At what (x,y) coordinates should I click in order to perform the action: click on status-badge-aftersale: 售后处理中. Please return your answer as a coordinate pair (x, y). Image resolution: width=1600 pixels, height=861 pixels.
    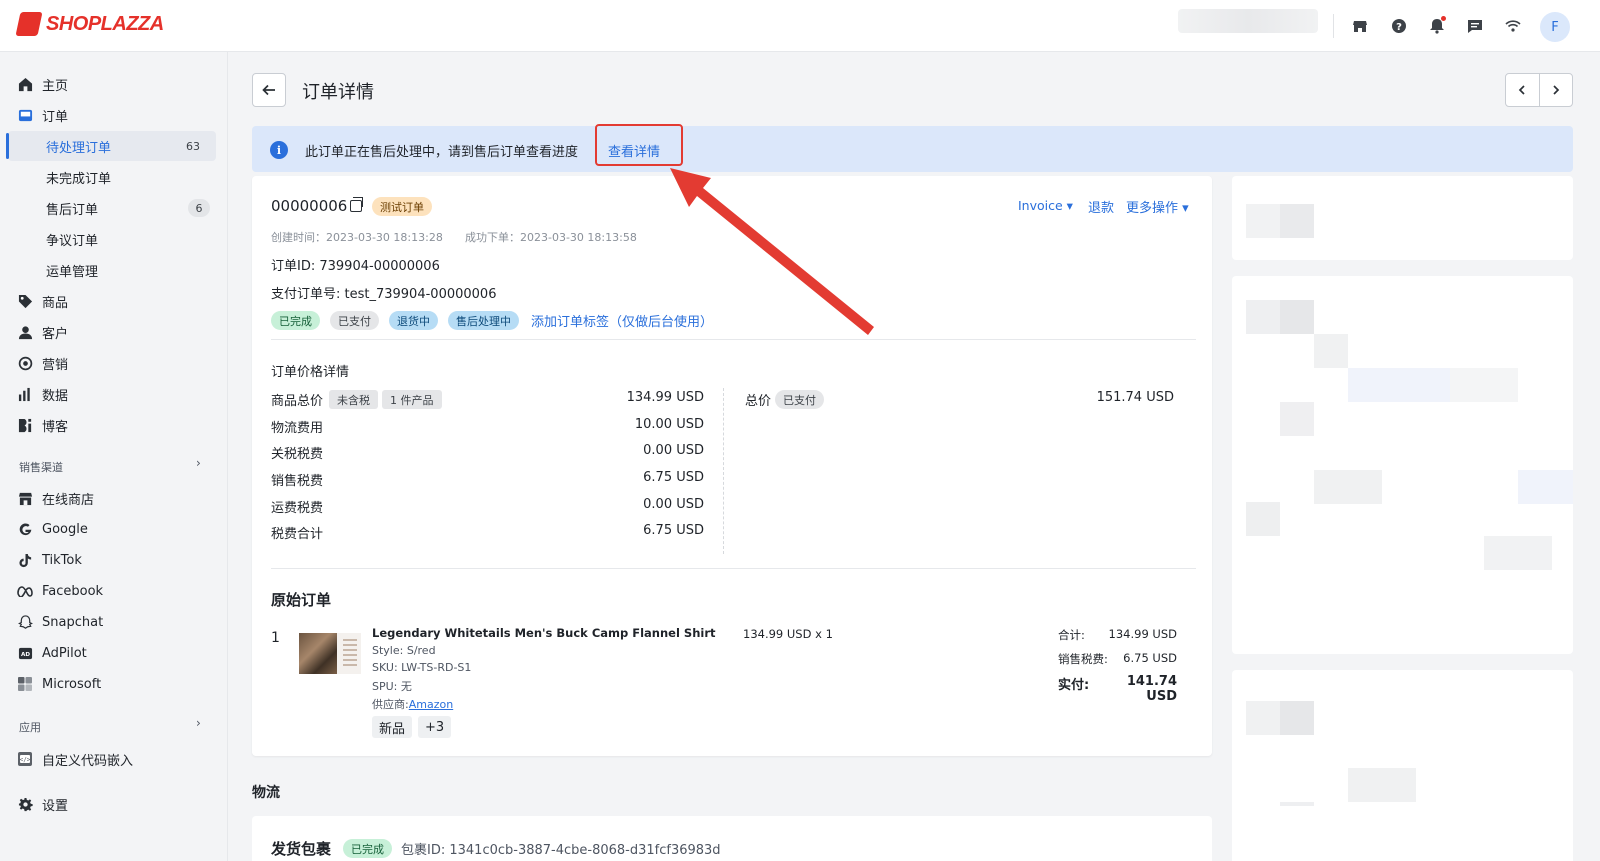
    Looking at the image, I should click on (483, 320).